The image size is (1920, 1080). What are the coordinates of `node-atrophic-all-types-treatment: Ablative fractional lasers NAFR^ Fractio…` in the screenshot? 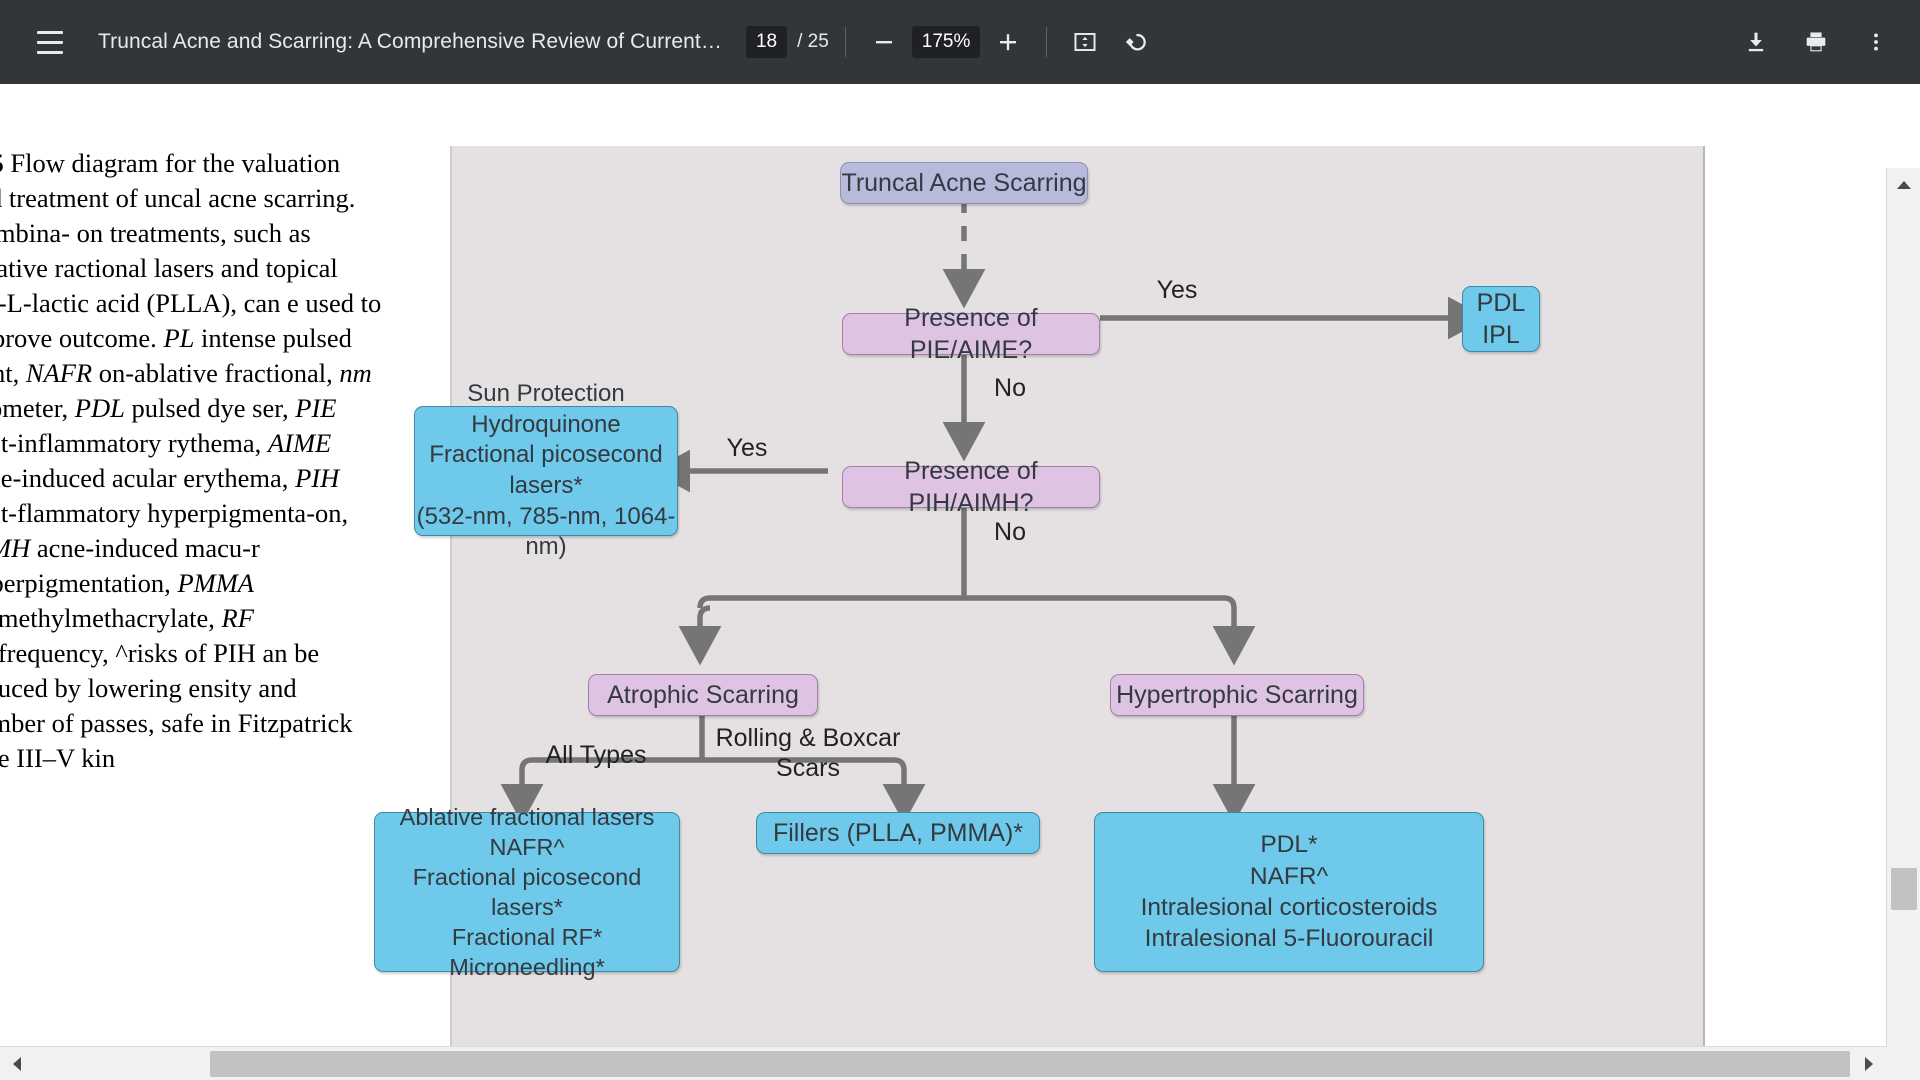 It's located at (527, 892).